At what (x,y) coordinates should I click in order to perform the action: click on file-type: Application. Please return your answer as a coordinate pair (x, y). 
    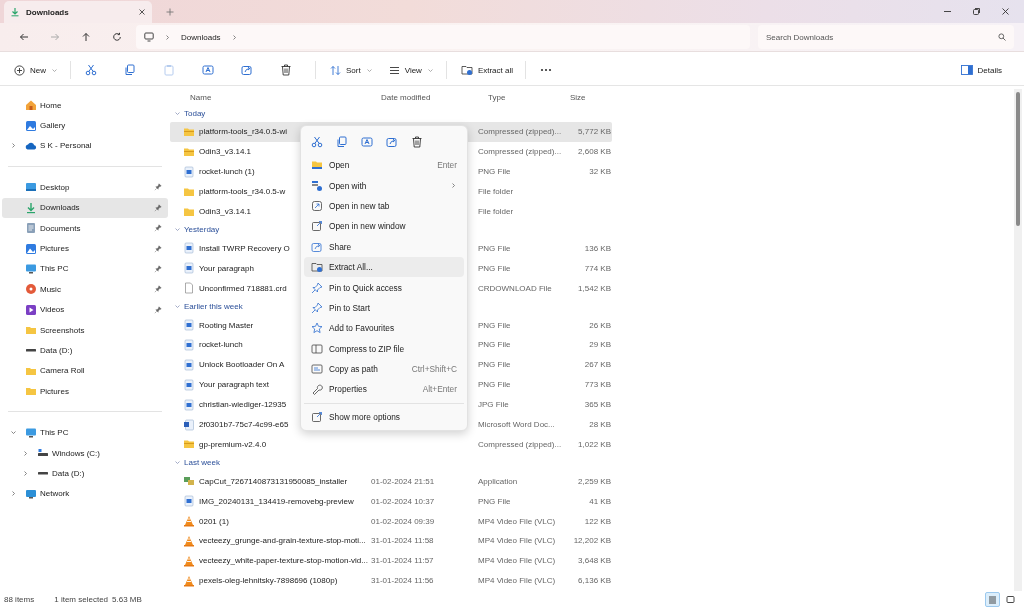
    Looking at the image, I should click on (498, 481).